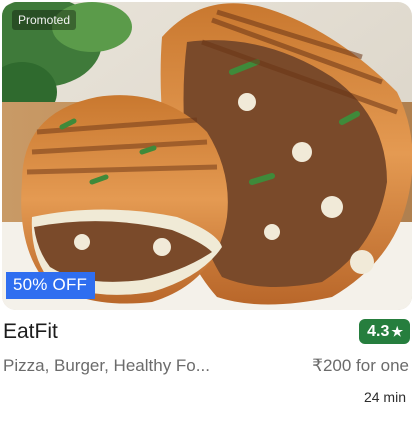  I want to click on delivery-time: 24 min, so click(384, 397).